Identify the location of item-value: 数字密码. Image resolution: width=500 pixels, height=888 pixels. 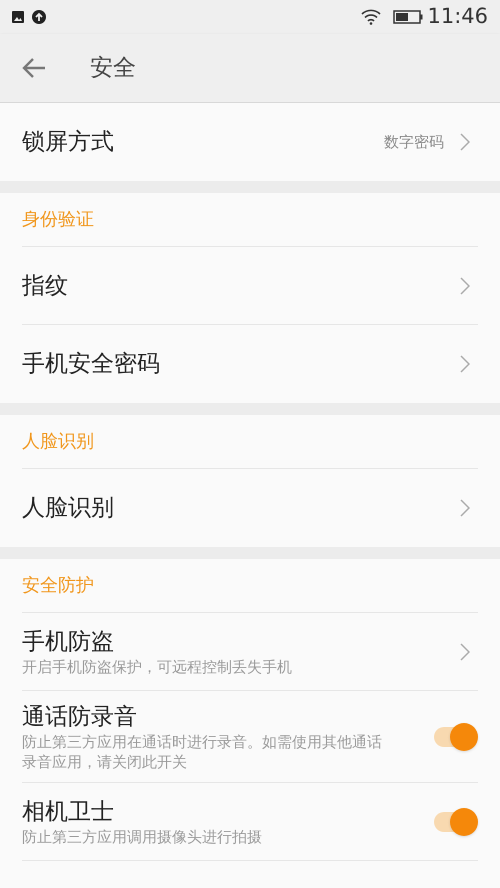
(414, 142).